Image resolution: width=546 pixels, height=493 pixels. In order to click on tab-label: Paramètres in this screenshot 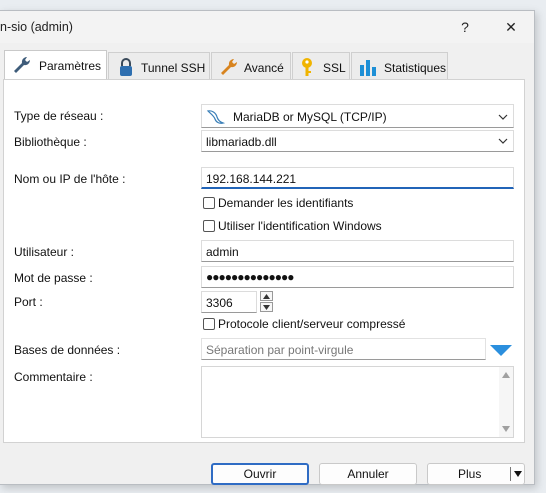, I will do `click(70, 66)`.